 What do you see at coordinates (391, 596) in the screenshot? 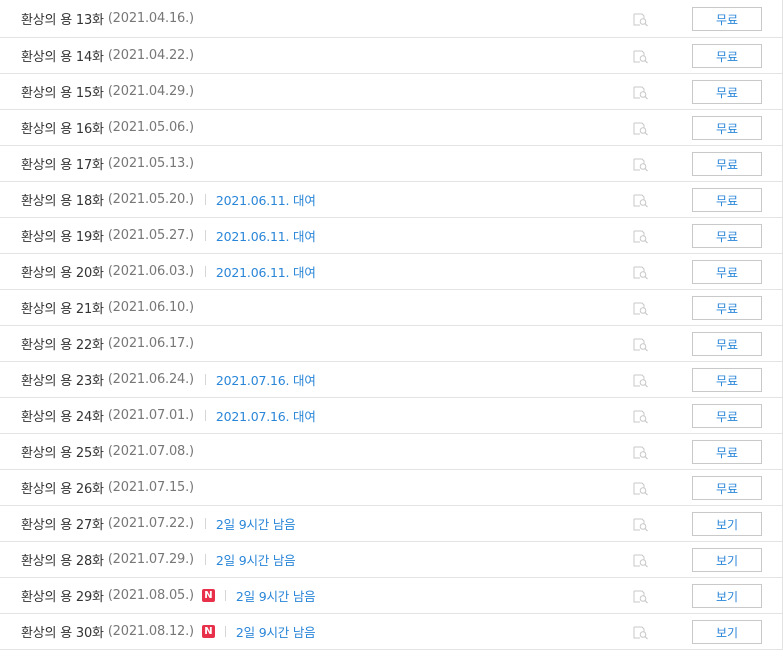
I see `episode-row: 환상의 용 29화 (2021.08.05.) N 2일 9시간 남음 보기` at bounding box center [391, 596].